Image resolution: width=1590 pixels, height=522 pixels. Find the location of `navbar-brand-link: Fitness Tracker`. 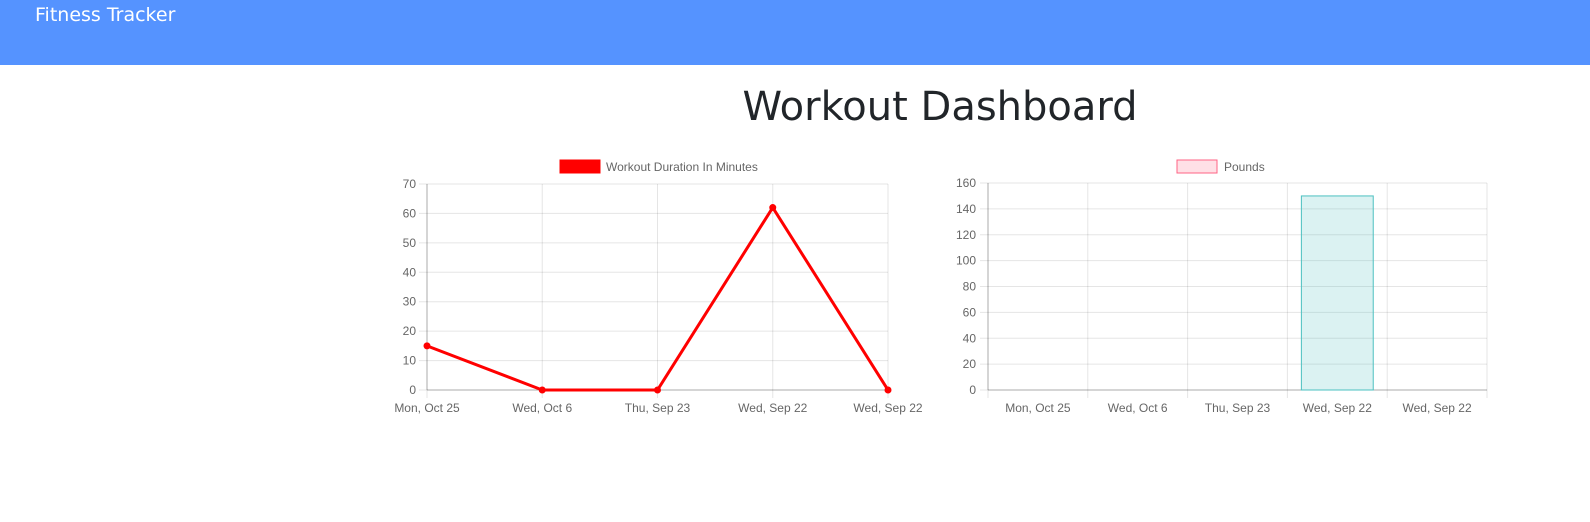

navbar-brand-link: Fitness Tracker is located at coordinates (105, 15).